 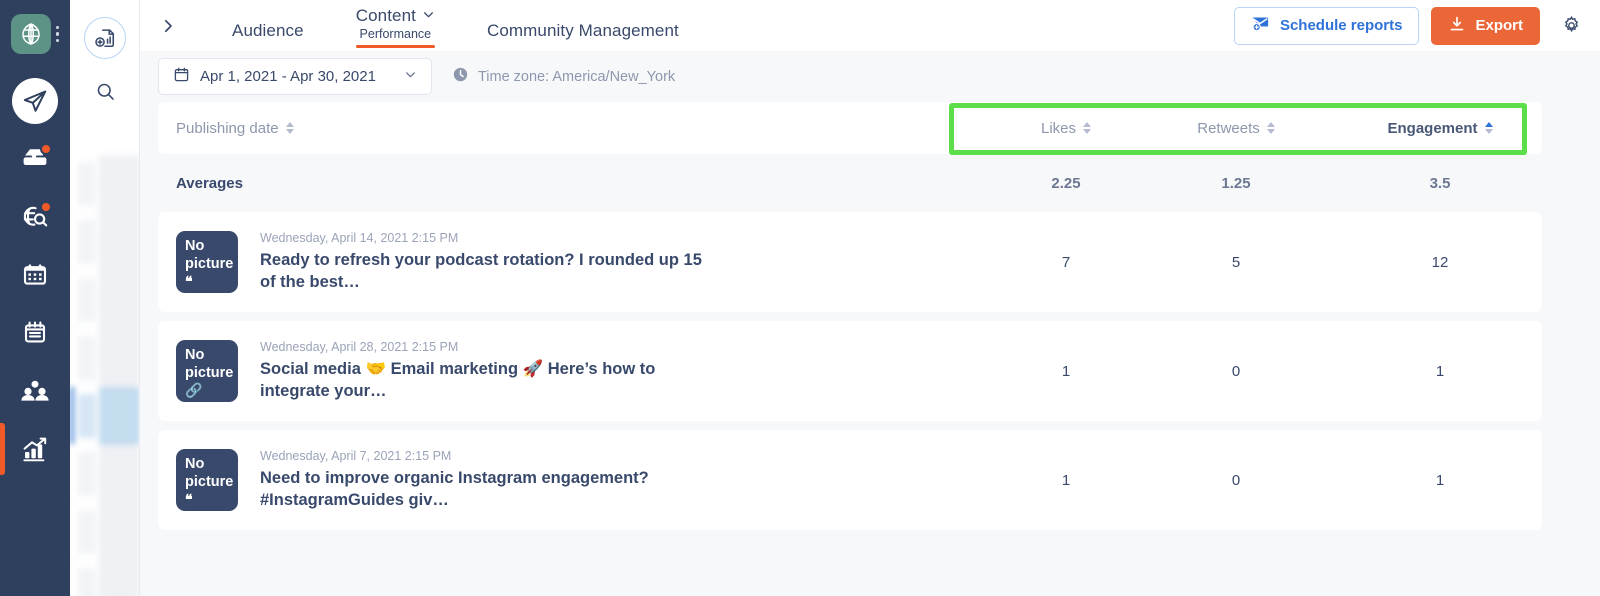 I want to click on header-actions: Schedule reports Export, so click(x=1409, y=25).